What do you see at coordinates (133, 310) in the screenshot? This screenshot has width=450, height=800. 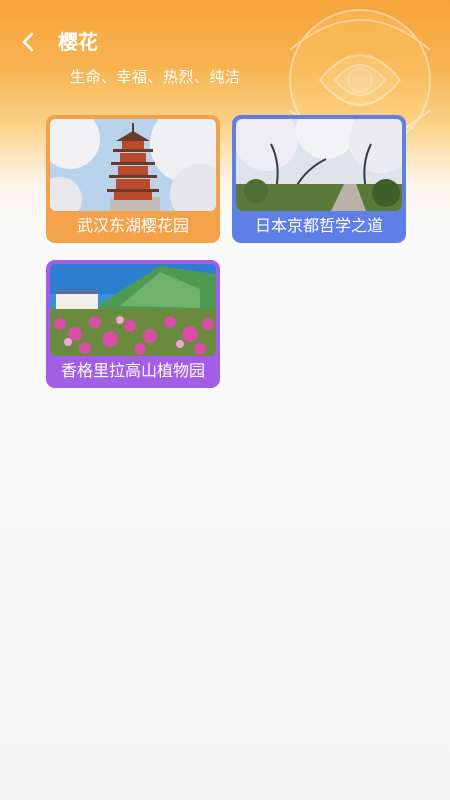 I see `alpine-flower-garden-image` at bounding box center [133, 310].